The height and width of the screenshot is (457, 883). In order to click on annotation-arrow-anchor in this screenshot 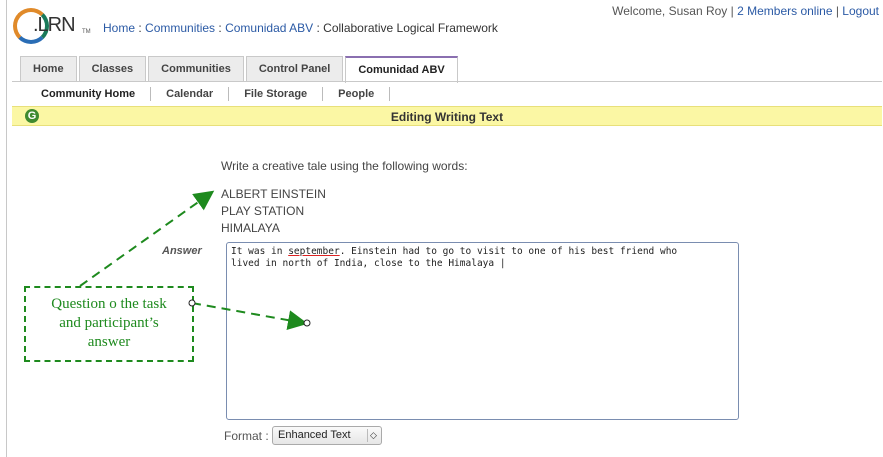, I will do `click(192, 303)`.